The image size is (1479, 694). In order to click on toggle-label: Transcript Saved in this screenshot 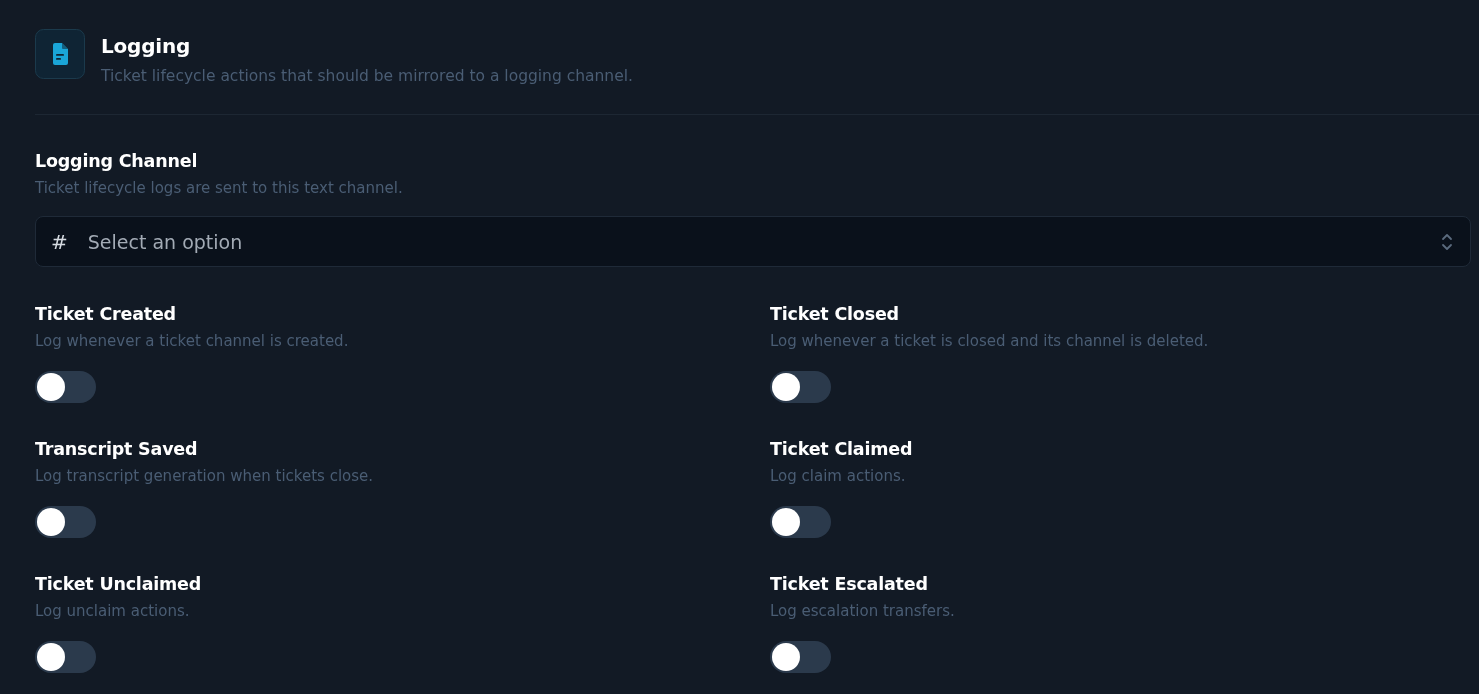, I will do `click(117, 449)`.